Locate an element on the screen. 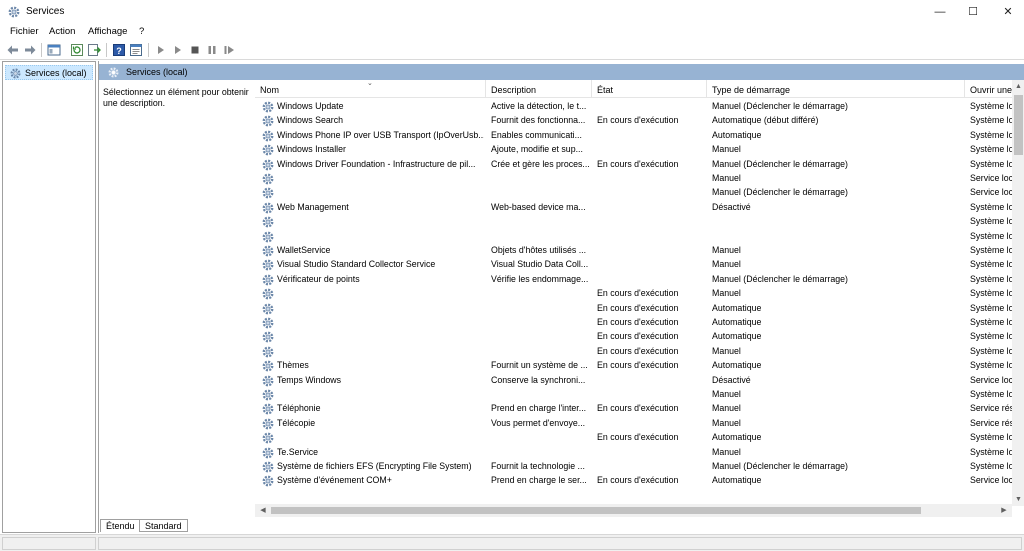  horizontal-scrollbar: ◀ ▶ is located at coordinates (633, 510).